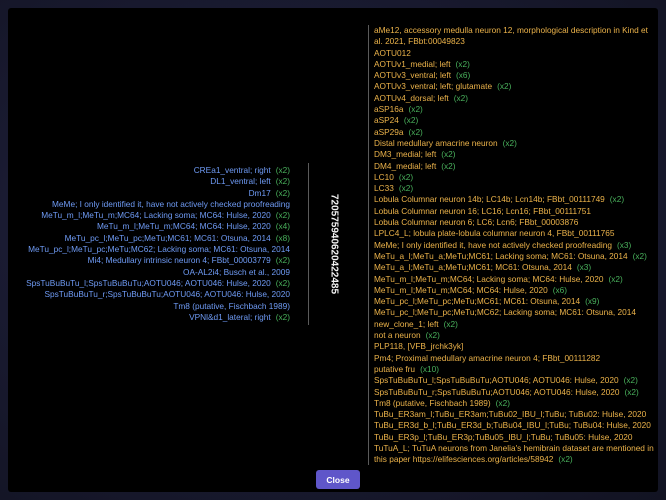  What do you see at coordinates (514, 75) in the screenshot?
I see `output-label-row: AOTUv3_ventral; left (x6)` at bounding box center [514, 75].